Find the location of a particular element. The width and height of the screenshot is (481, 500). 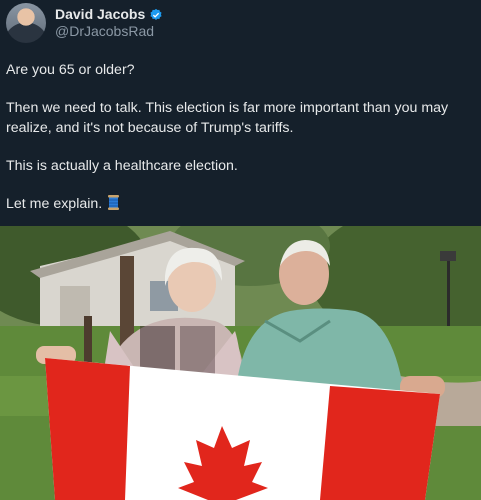

tweet-paragraph-3: This is actually a healthcare election. is located at coordinates (122, 166).